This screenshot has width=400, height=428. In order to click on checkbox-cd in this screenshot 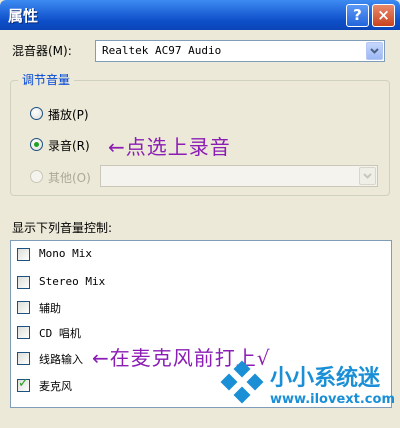, I will do `click(23, 332)`.